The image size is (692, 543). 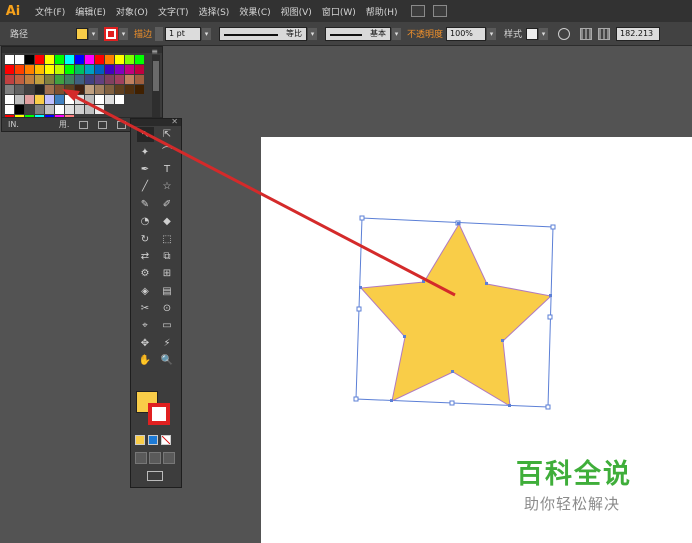 I want to click on watermark-title: 百科全说, so click(x=574, y=474).